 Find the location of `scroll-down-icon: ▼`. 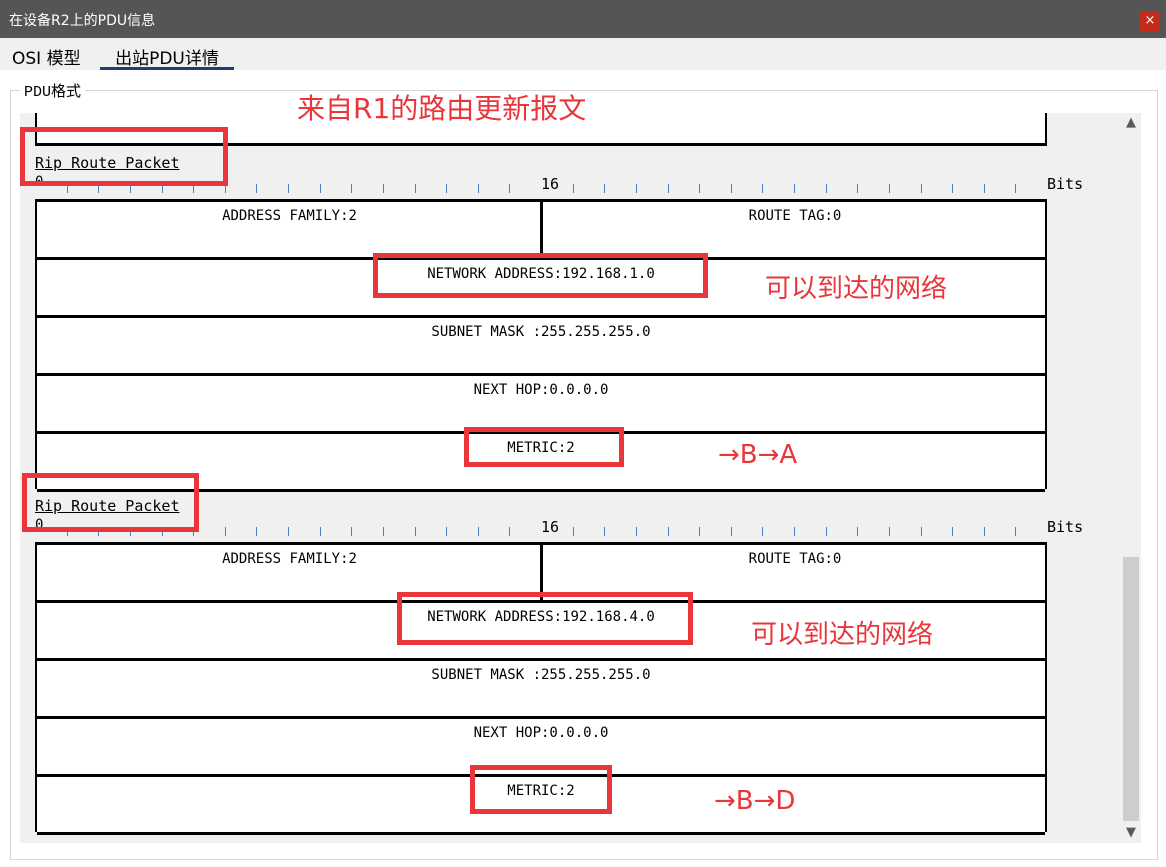

scroll-down-icon: ▼ is located at coordinates (1131, 833).